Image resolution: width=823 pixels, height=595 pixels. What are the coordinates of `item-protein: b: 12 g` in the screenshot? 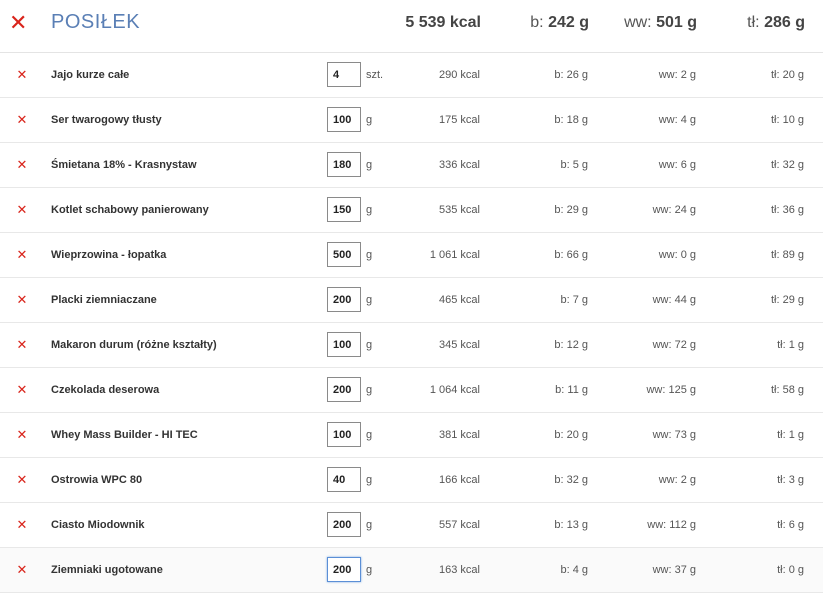 It's located at (571, 345).